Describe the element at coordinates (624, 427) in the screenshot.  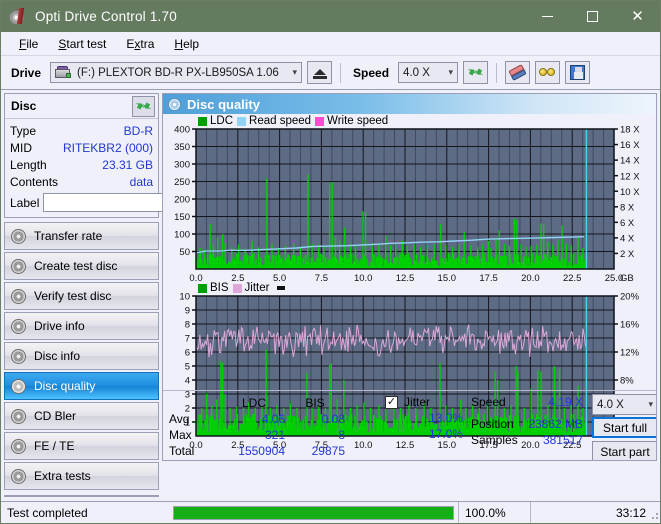
I see `start-full-button: Start full` at that location.